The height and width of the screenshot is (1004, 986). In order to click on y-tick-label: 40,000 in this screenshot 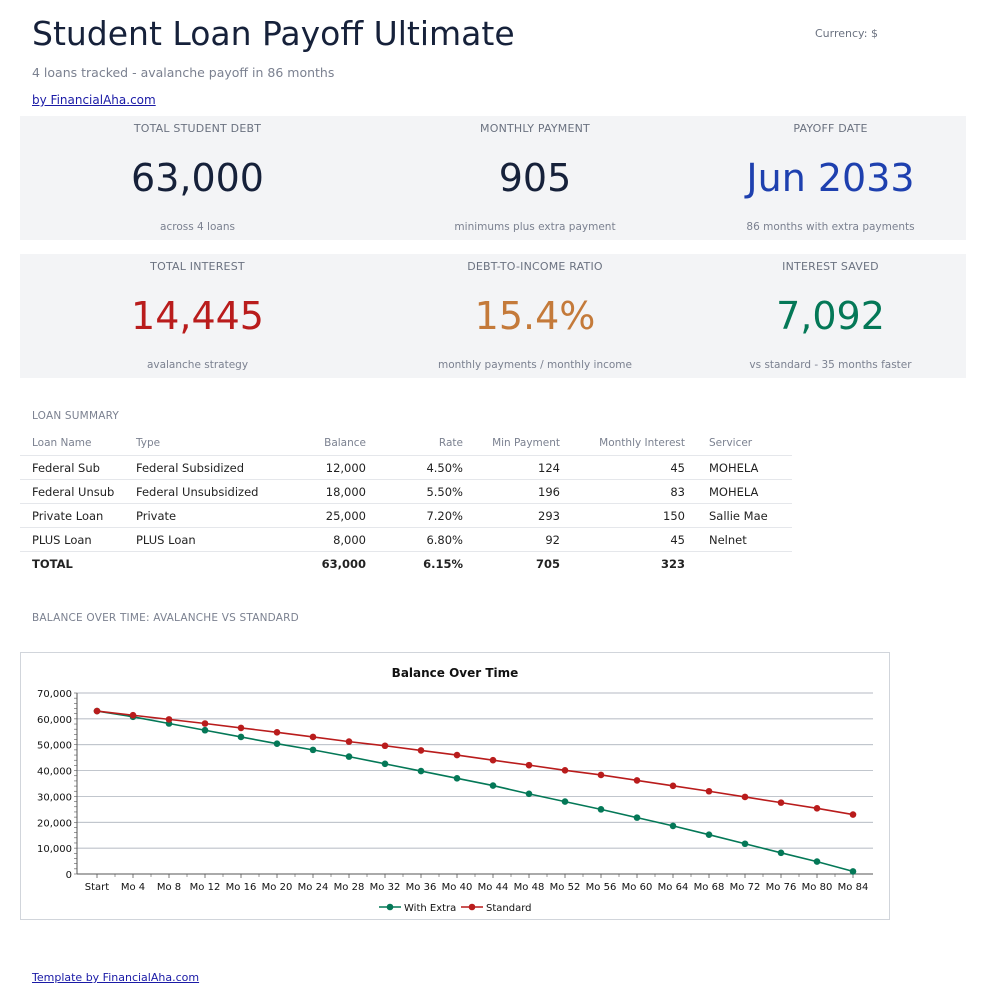, I will do `click(54, 772)`.